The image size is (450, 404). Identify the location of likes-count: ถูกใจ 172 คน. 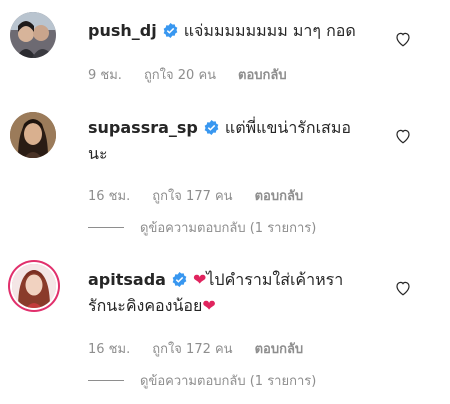
(192, 348).